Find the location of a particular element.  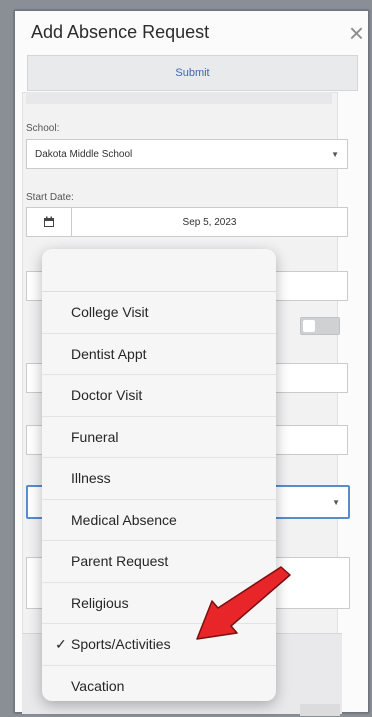

dropdown-item-funeral: Funeral is located at coordinates (159, 437).